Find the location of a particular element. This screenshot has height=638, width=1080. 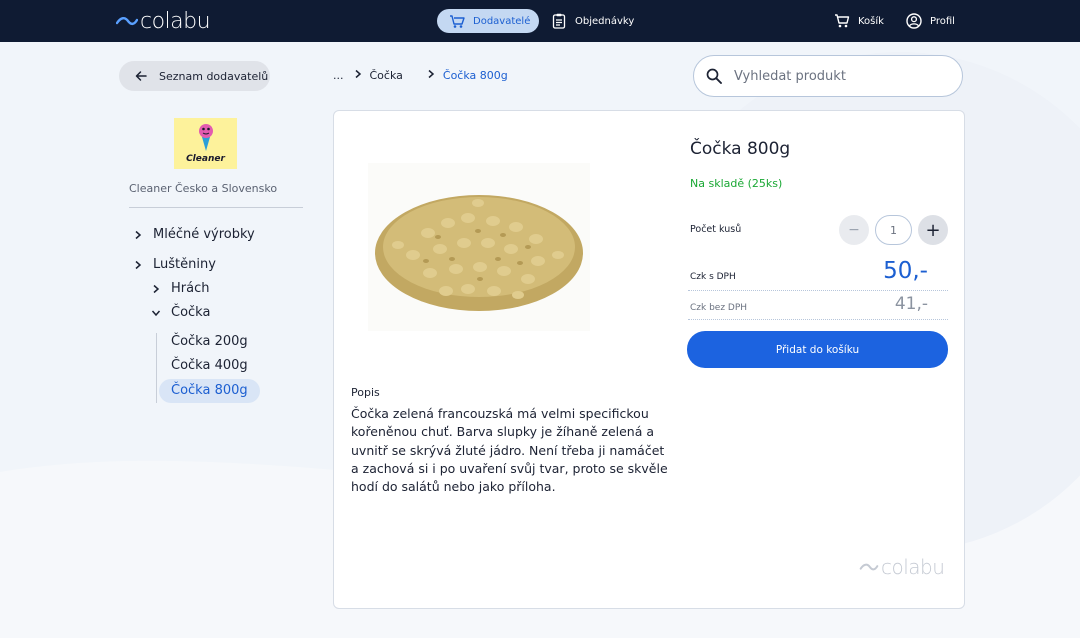

quantity-label: Počet kusů is located at coordinates (716, 229).